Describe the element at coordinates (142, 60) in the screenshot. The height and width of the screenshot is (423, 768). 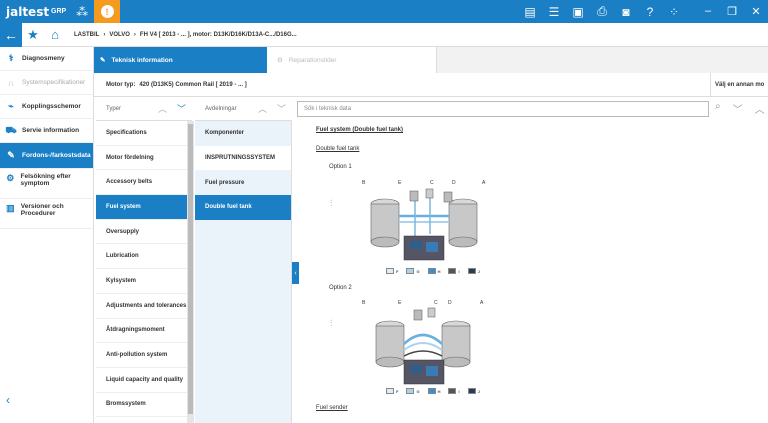
I see `tab-label: Teknisk information` at that location.